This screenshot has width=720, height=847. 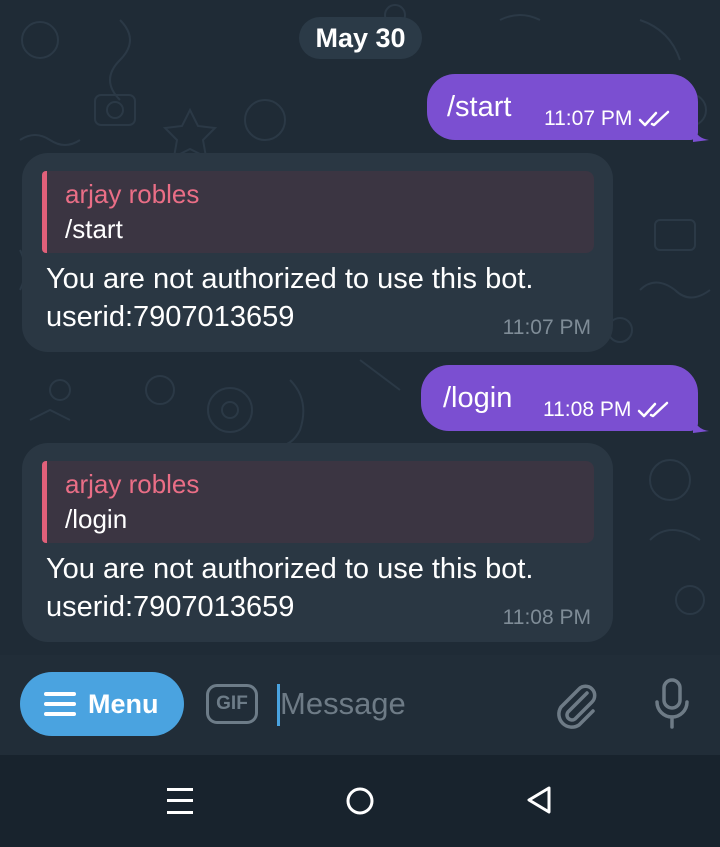 I want to click on back-icon, so click(x=539, y=801).